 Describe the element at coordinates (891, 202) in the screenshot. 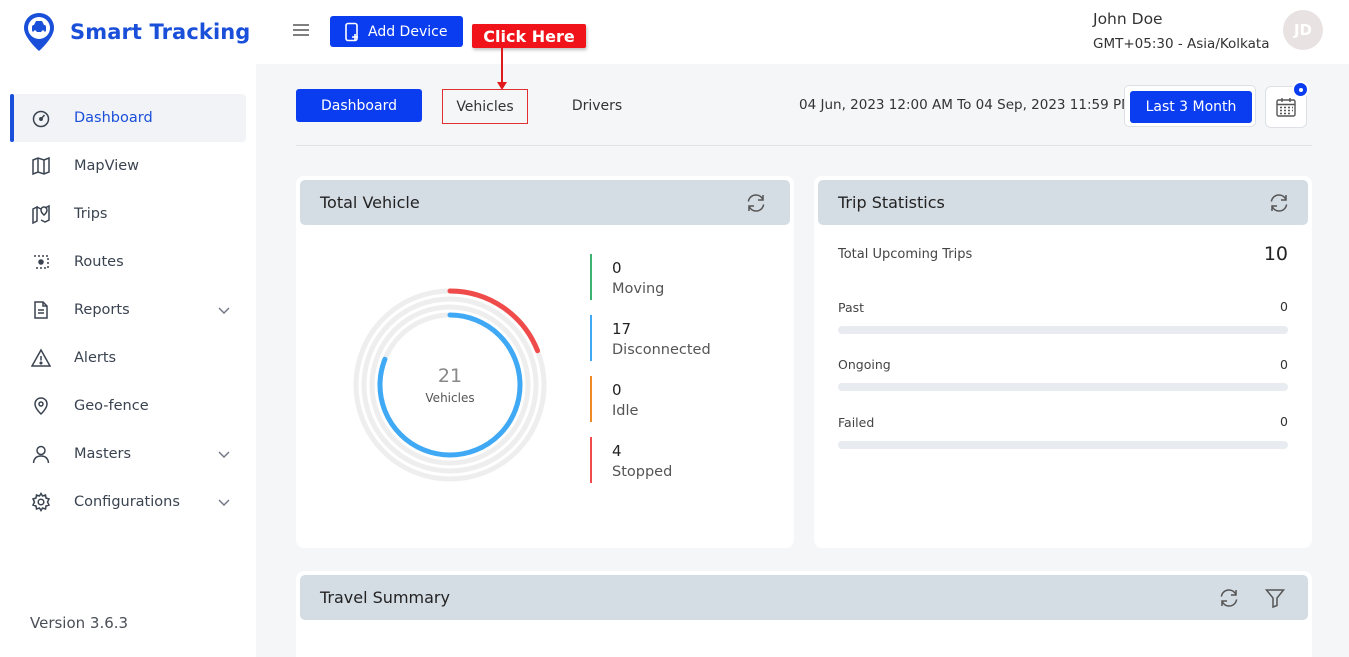

I see `trip-statistics-title: Trip Statistics` at that location.